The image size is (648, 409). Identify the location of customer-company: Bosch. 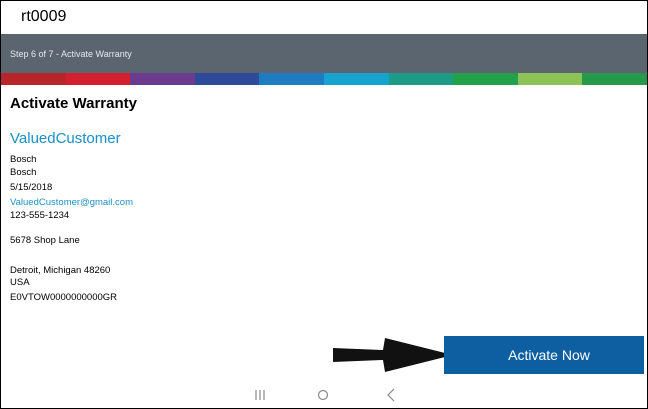
(23, 159).